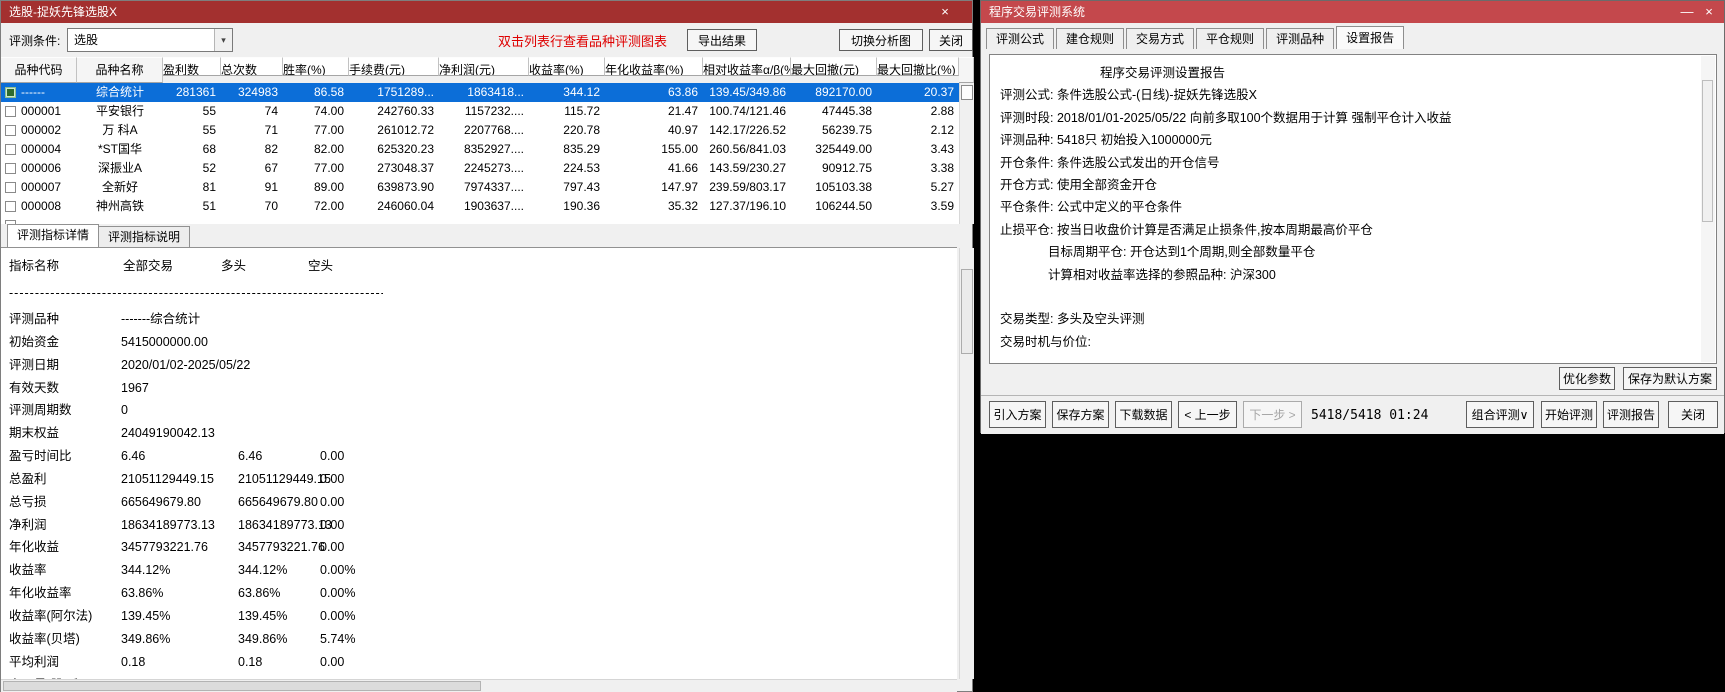  I want to click on detail-cell: 0, so click(124, 410).